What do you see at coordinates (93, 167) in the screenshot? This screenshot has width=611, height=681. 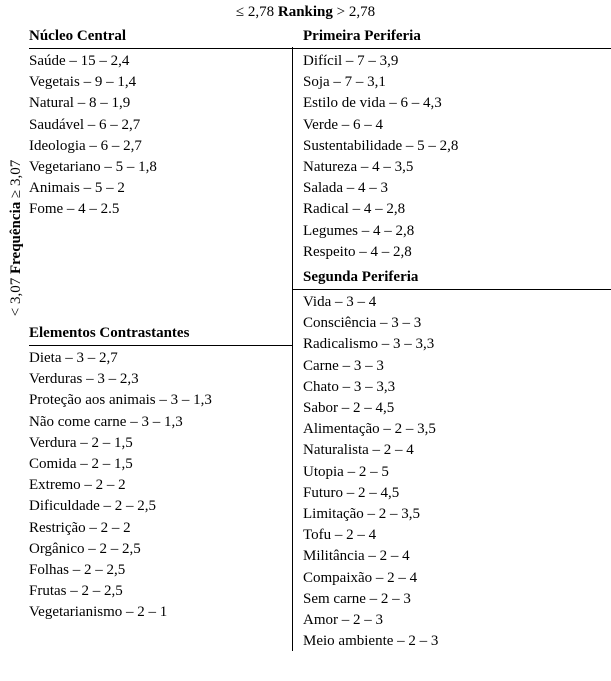 I see `list-item: Vegetariano – 5 – 1,8` at bounding box center [93, 167].